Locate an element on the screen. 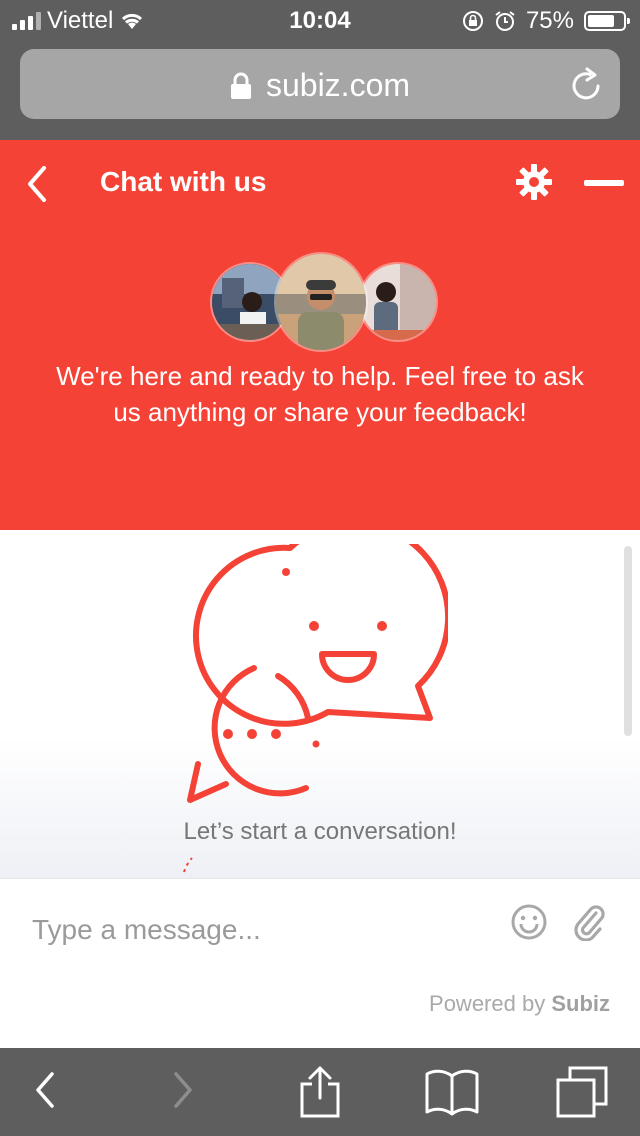  url-text: subiz.com is located at coordinates (338, 85).